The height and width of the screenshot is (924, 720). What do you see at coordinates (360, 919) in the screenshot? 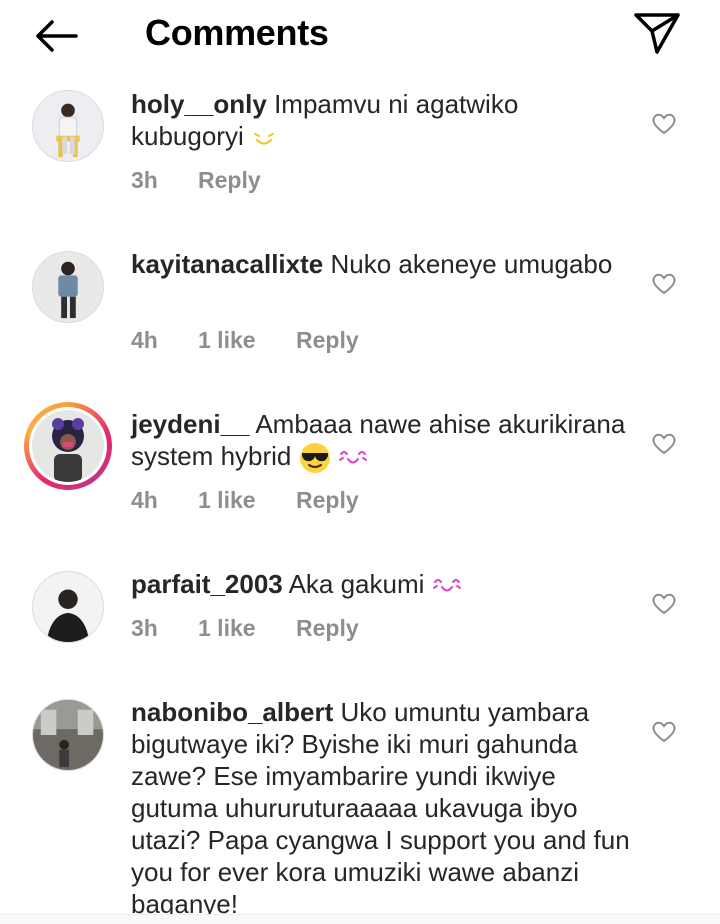
I see `bottom-divider` at bounding box center [360, 919].